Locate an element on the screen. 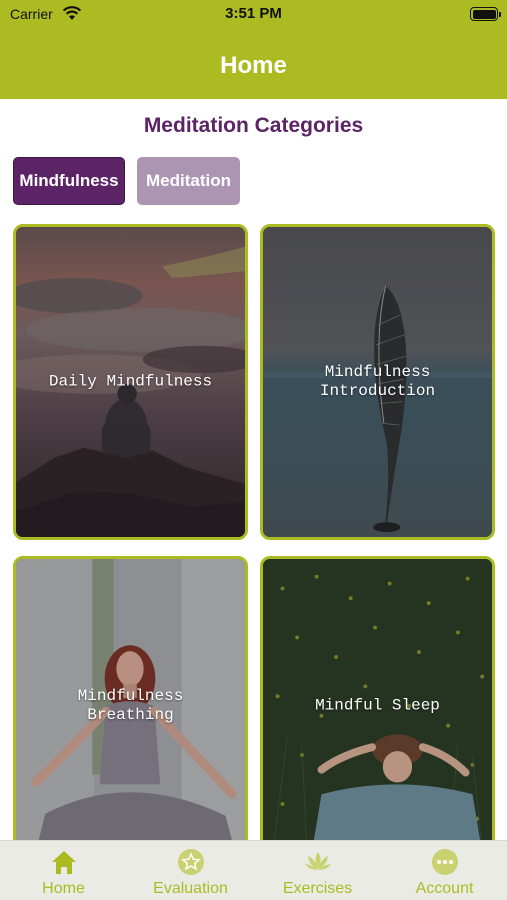 Image resolution: width=507 pixels, height=900 pixels. tab-label: Home is located at coordinates (63, 888).